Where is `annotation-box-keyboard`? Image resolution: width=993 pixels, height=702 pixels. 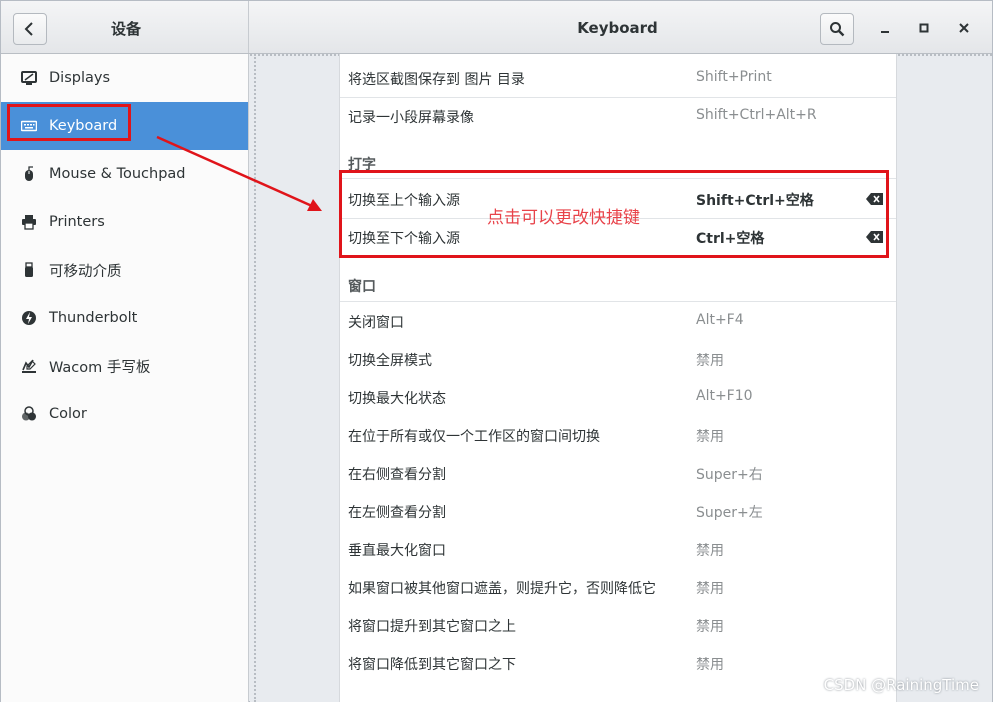 annotation-box-keyboard is located at coordinates (69, 122).